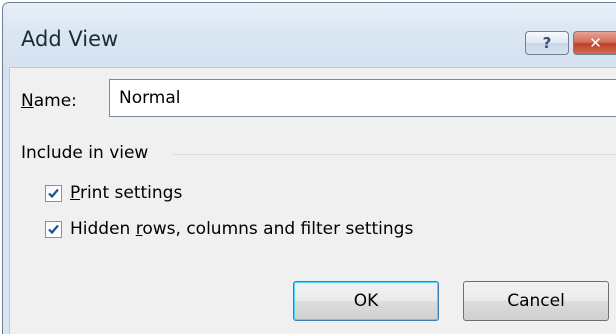 This screenshot has height=334, width=616. What do you see at coordinates (27, 101) in the screenshot?
I see `name-label-accelerator: N` at bounding box center [27, 101].